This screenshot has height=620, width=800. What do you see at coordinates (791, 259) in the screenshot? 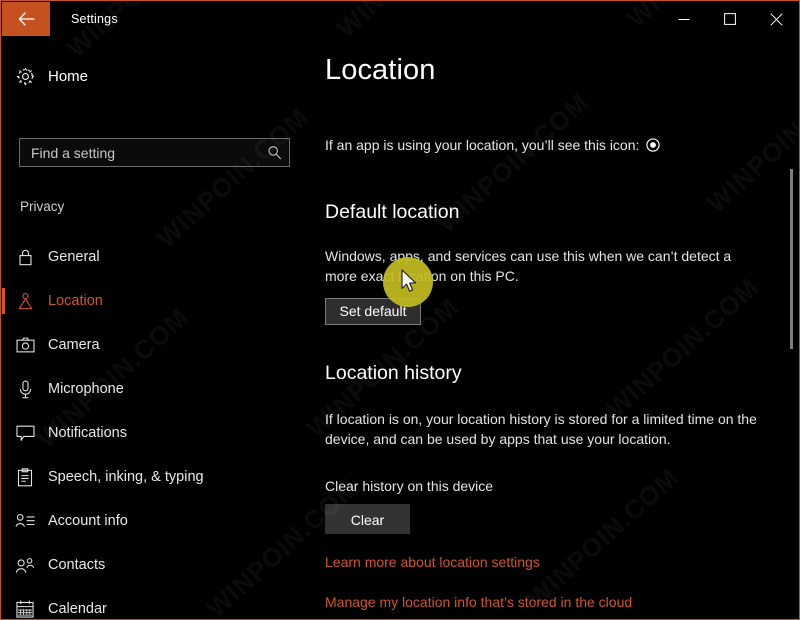
I see `vertical-scrollbar-thumb` at bounding box center [791, 259].